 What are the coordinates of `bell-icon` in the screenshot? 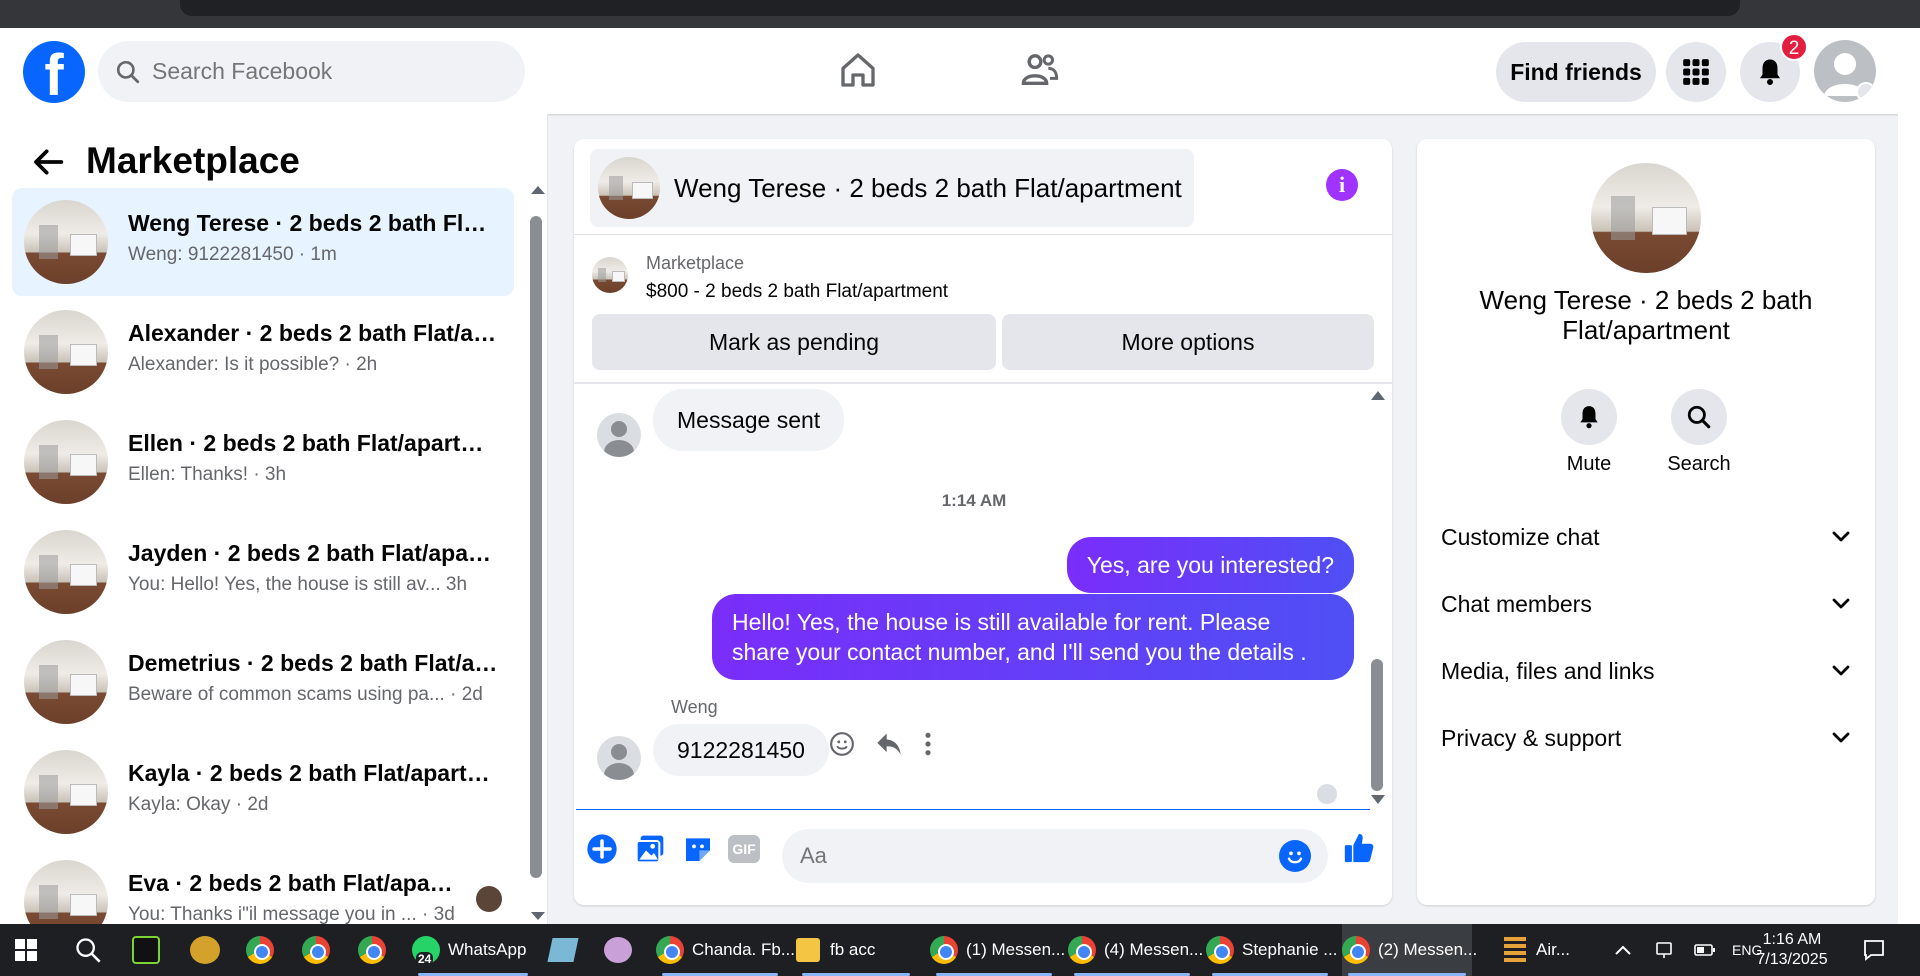 It's located at (1589, 417).